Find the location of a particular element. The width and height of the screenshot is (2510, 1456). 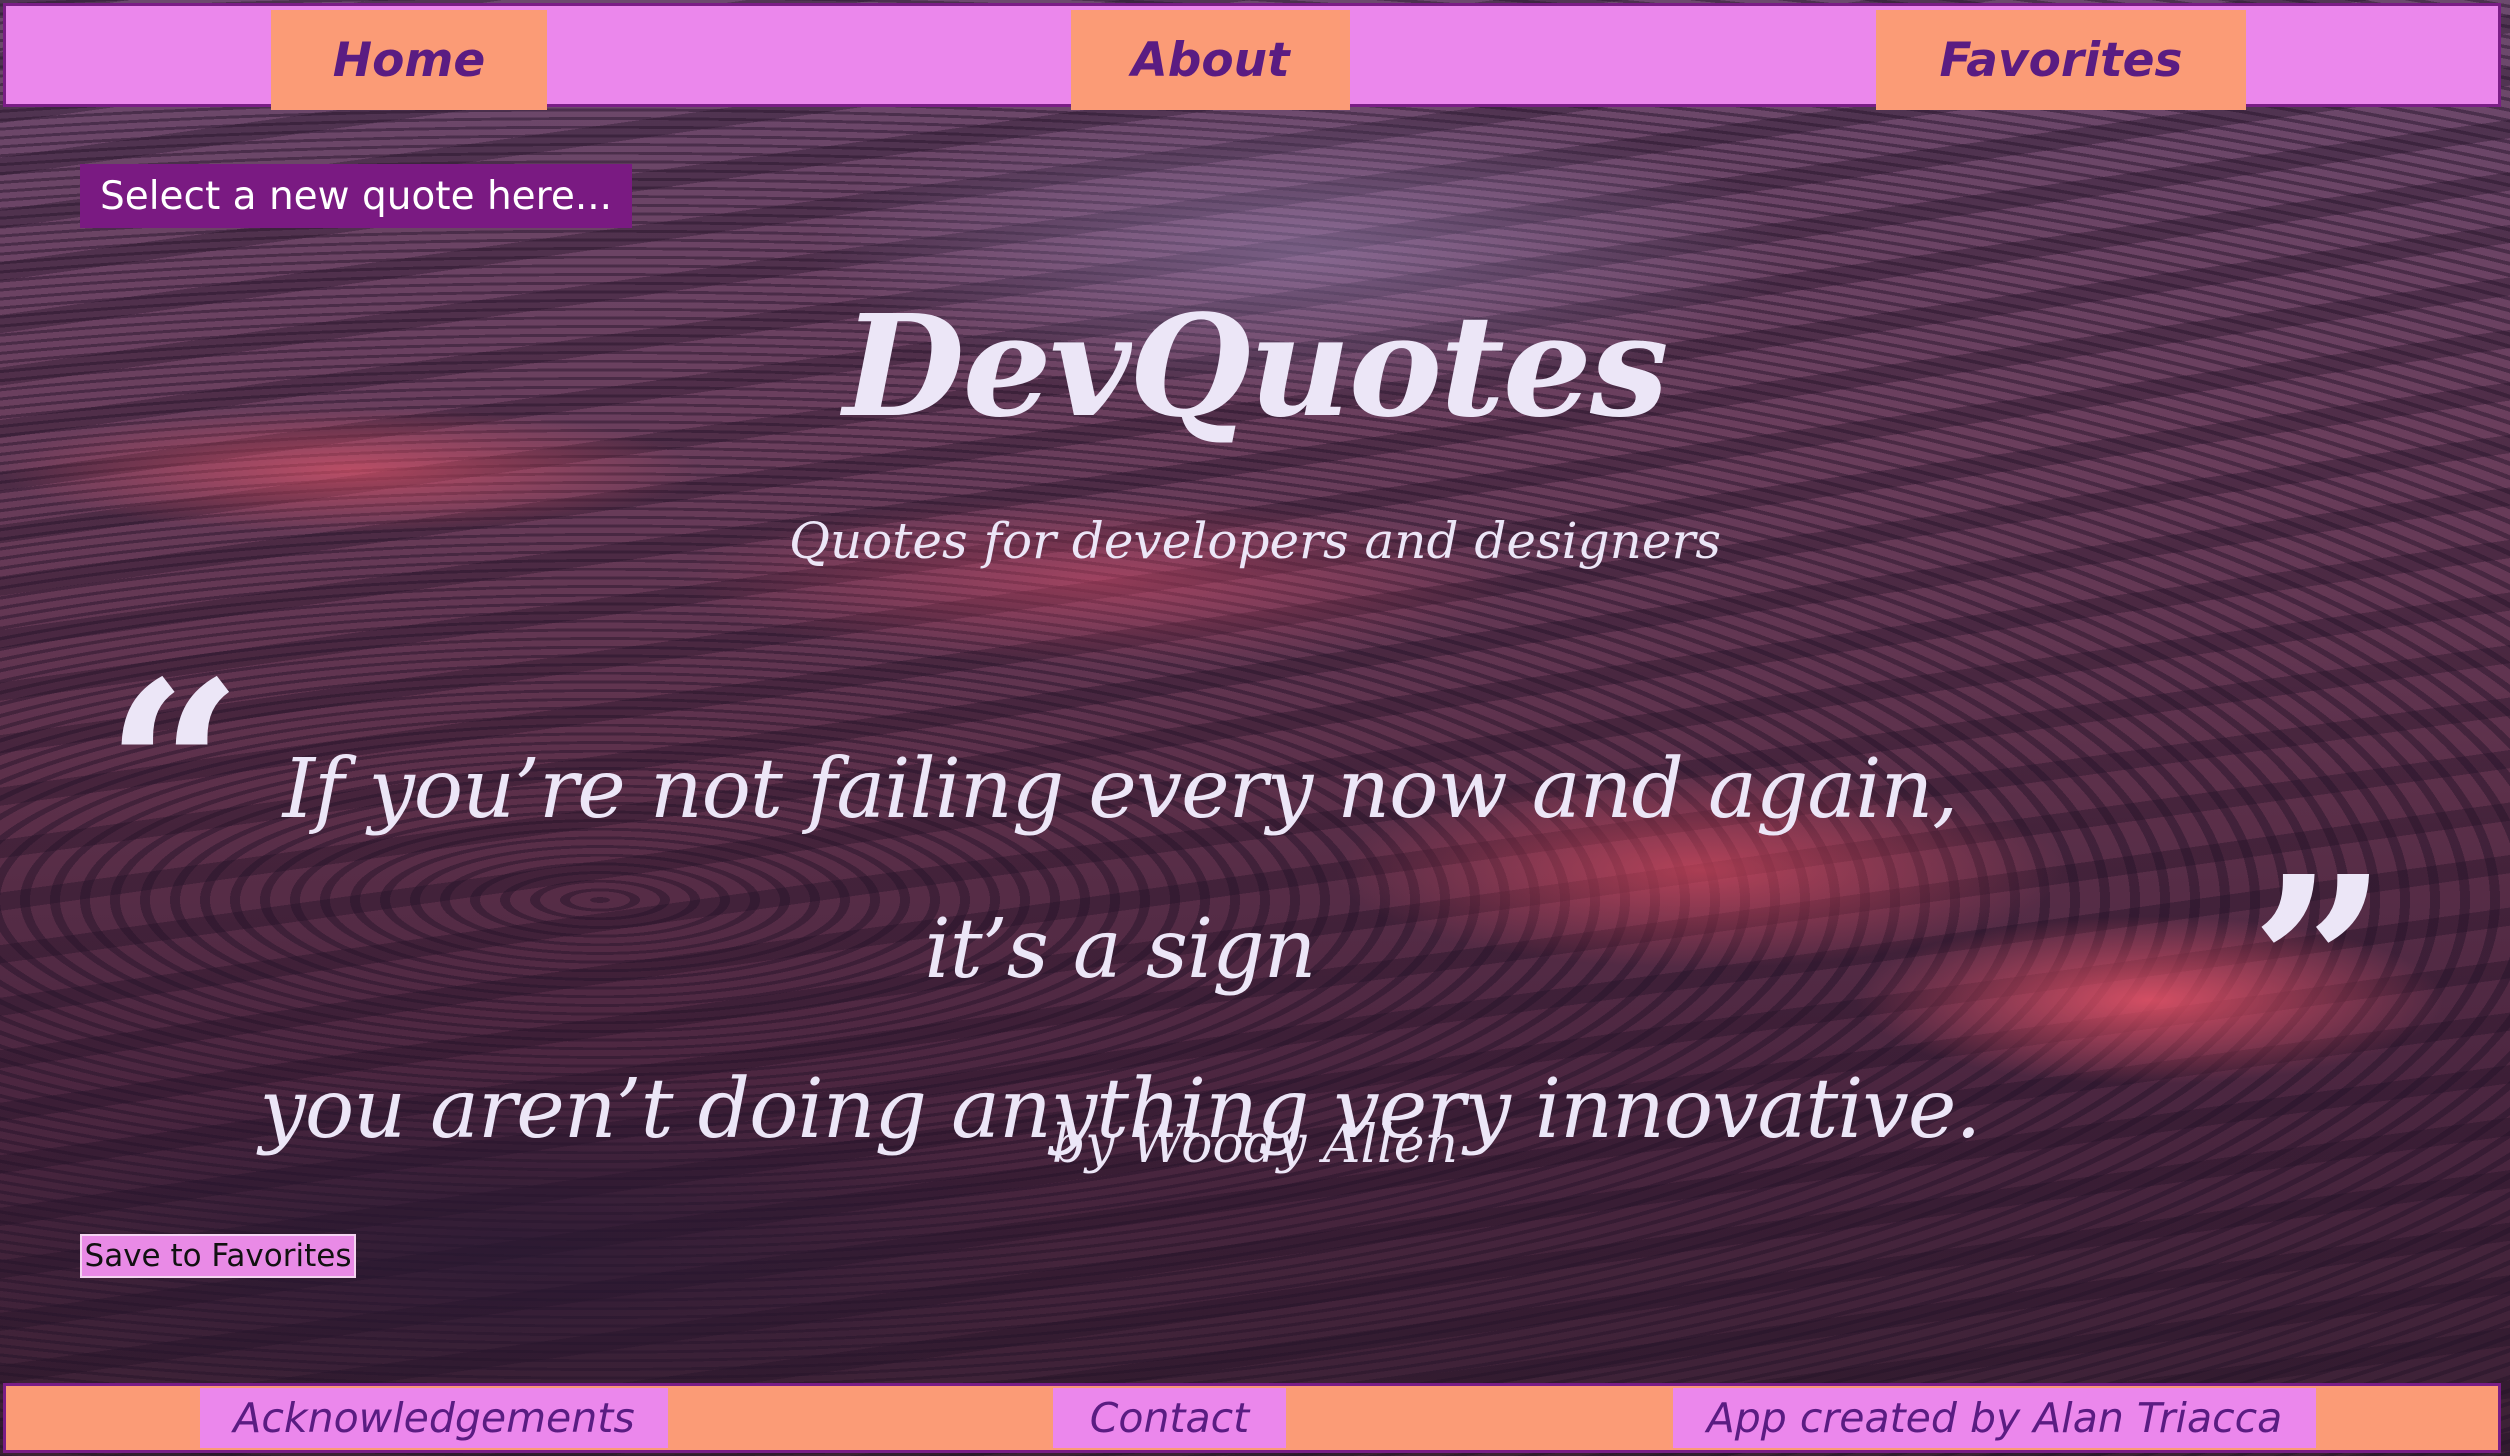

footer-contact-link: Contact is located at coordinates (1169, 1418).